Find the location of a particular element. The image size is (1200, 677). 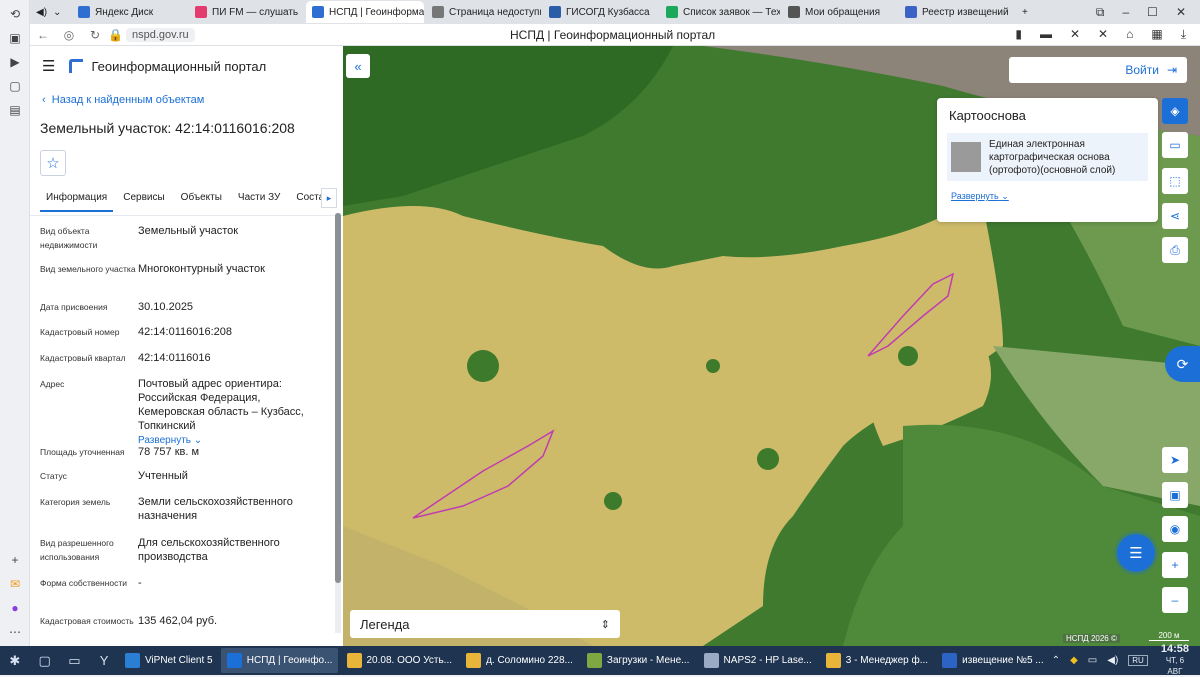

chevron-updown-icon: ⇕ is located at coordinates (605, 624).